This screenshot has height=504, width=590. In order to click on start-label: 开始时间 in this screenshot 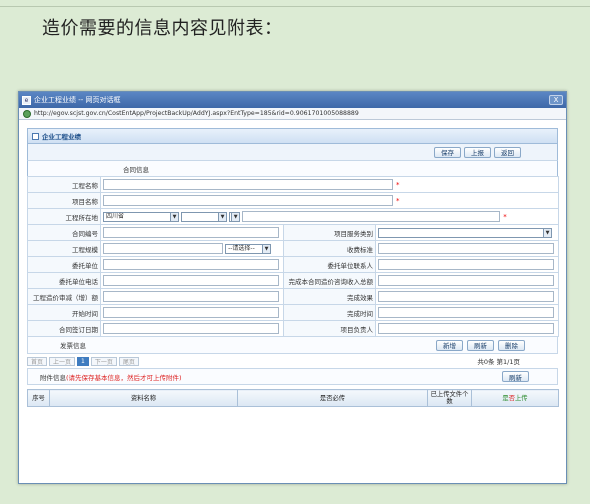, I will do `click(64, 312)`.